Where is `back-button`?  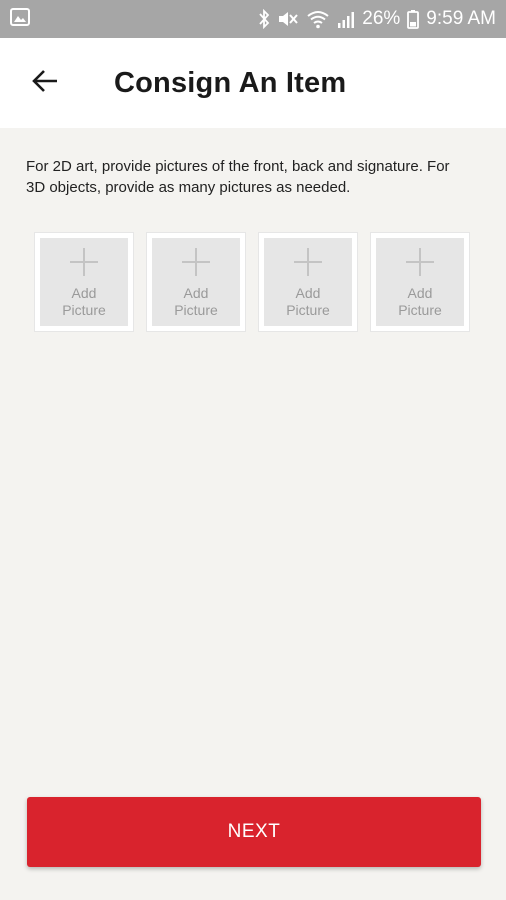 back-button is located at coordinates (45, 83).